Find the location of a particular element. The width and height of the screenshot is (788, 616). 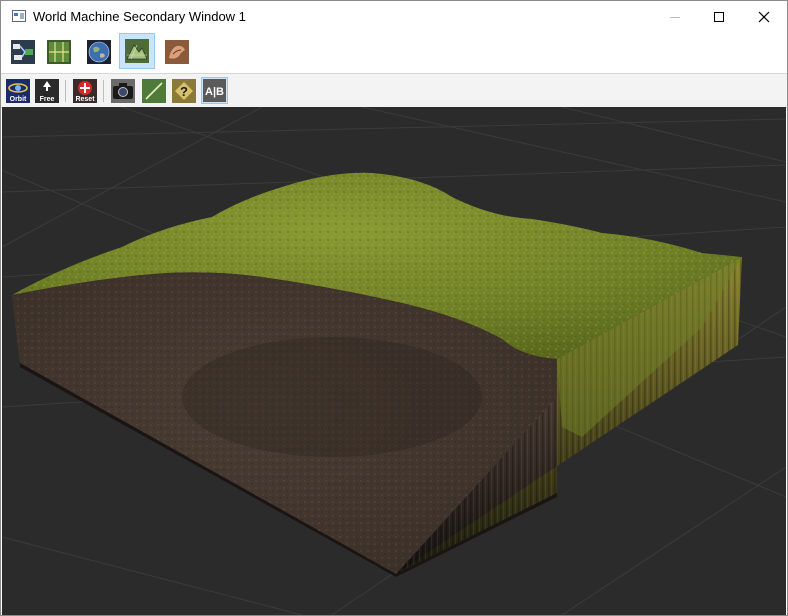

layout-grid-icon is located at coordinates (59, 52).